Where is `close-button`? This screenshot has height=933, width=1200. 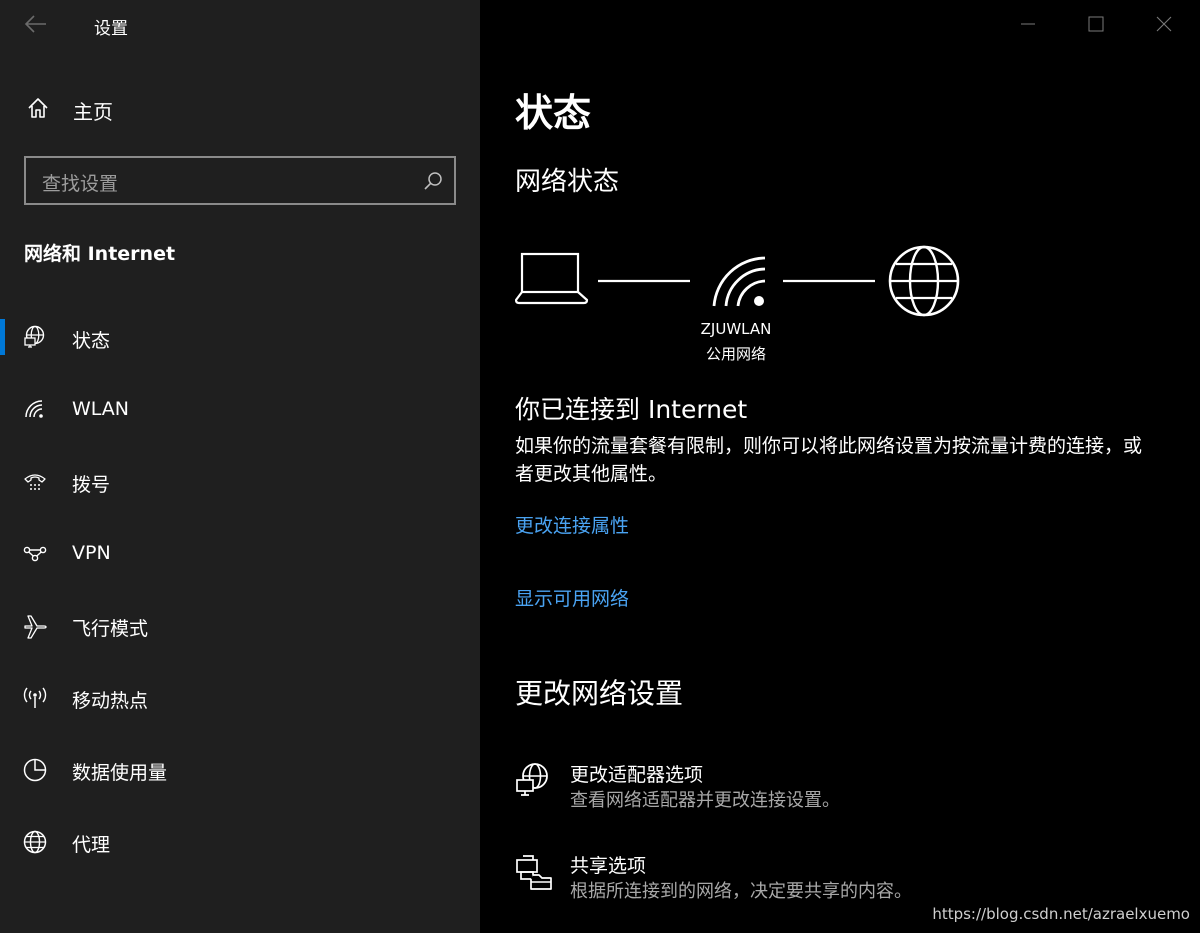
close-button is located at coordinates (1164, 24).